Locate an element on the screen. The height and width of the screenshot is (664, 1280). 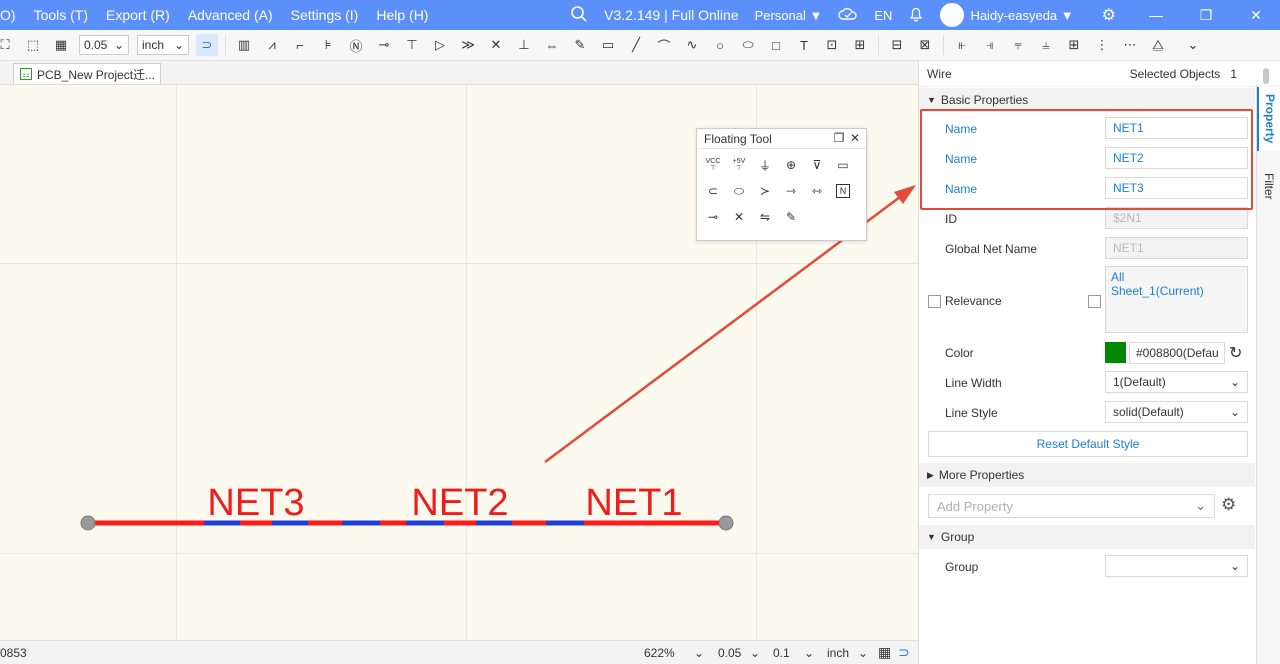
relevance-option-sheet: Sheet_1(Current) is located at coordinates (1176, 291).